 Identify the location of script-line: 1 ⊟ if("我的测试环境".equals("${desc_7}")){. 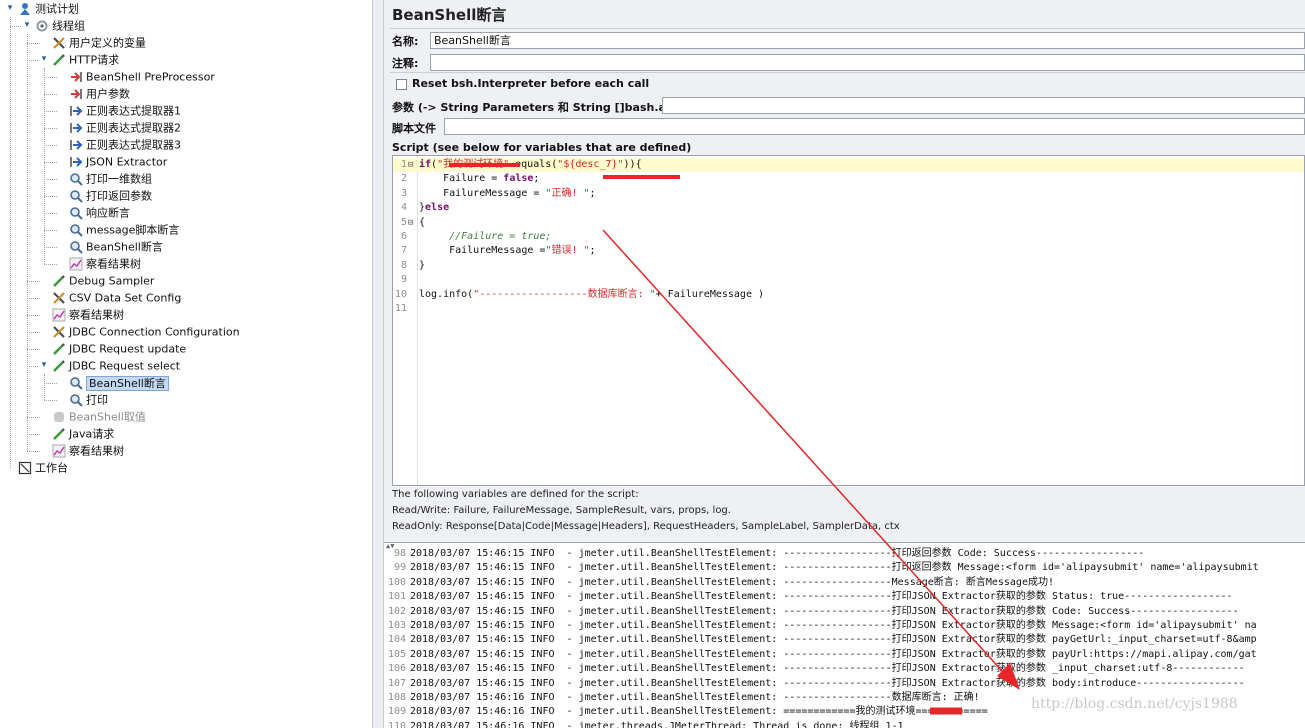
(848, 165).